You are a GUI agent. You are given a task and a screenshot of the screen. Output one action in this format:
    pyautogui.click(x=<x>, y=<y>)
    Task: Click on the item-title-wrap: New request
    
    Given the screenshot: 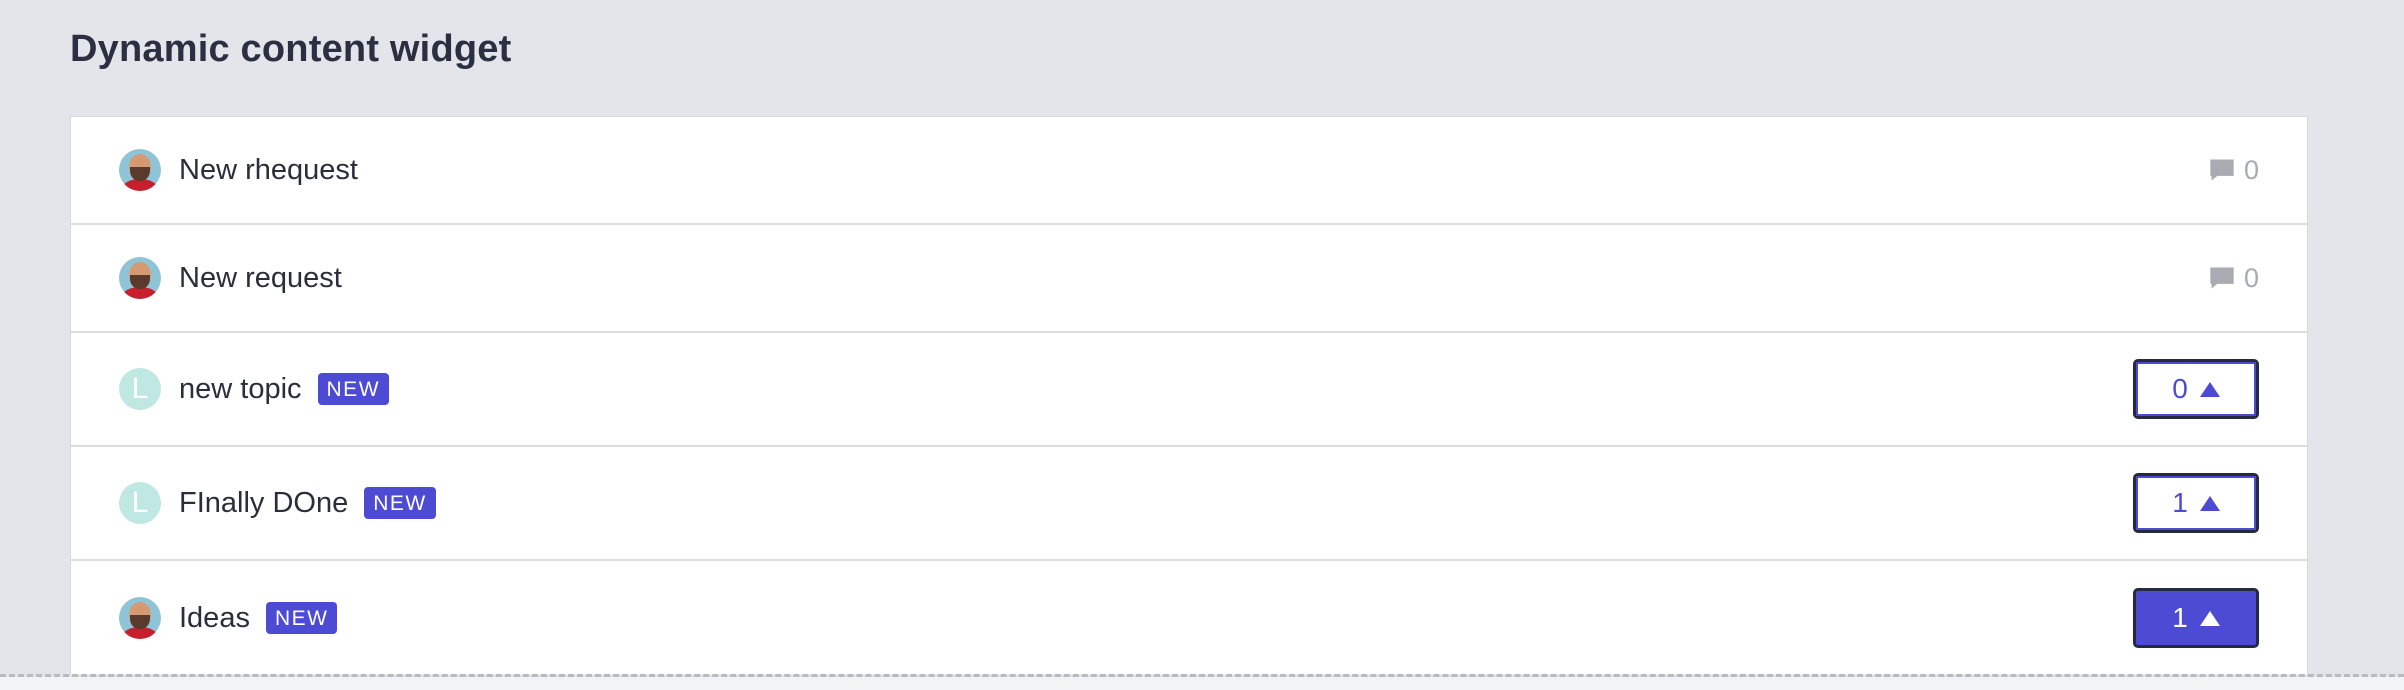 What is the action you would take?
    pyautogui.click(x=260, y=278)
    